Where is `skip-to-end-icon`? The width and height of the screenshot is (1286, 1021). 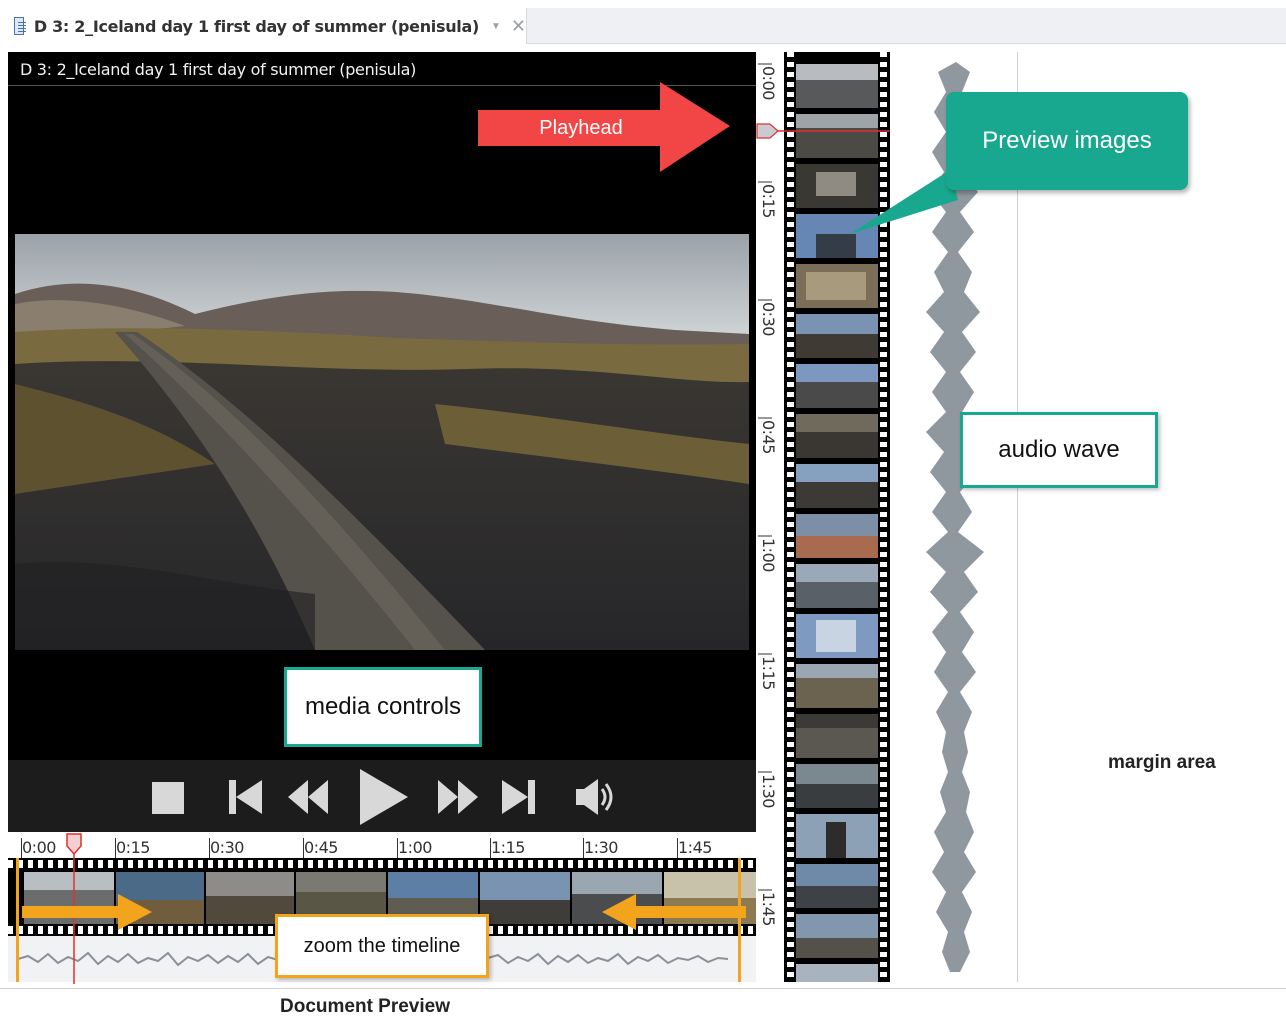 skip-to-end-icon is located at coordinates (518, 797).